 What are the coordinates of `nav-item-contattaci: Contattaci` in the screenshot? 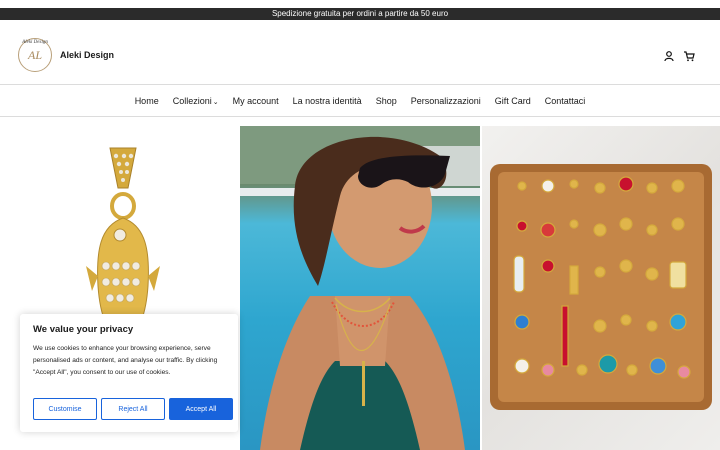 It's located at (565, 101).